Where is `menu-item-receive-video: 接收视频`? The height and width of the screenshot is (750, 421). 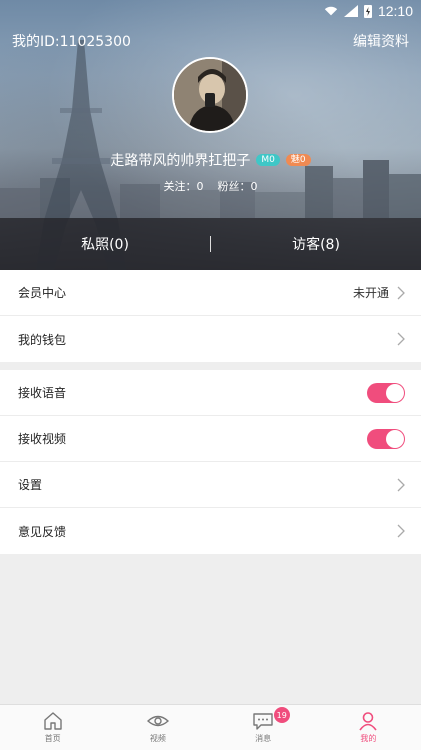
menu-item-receive-video: 接收视频 is located at coordinates (210, 439).